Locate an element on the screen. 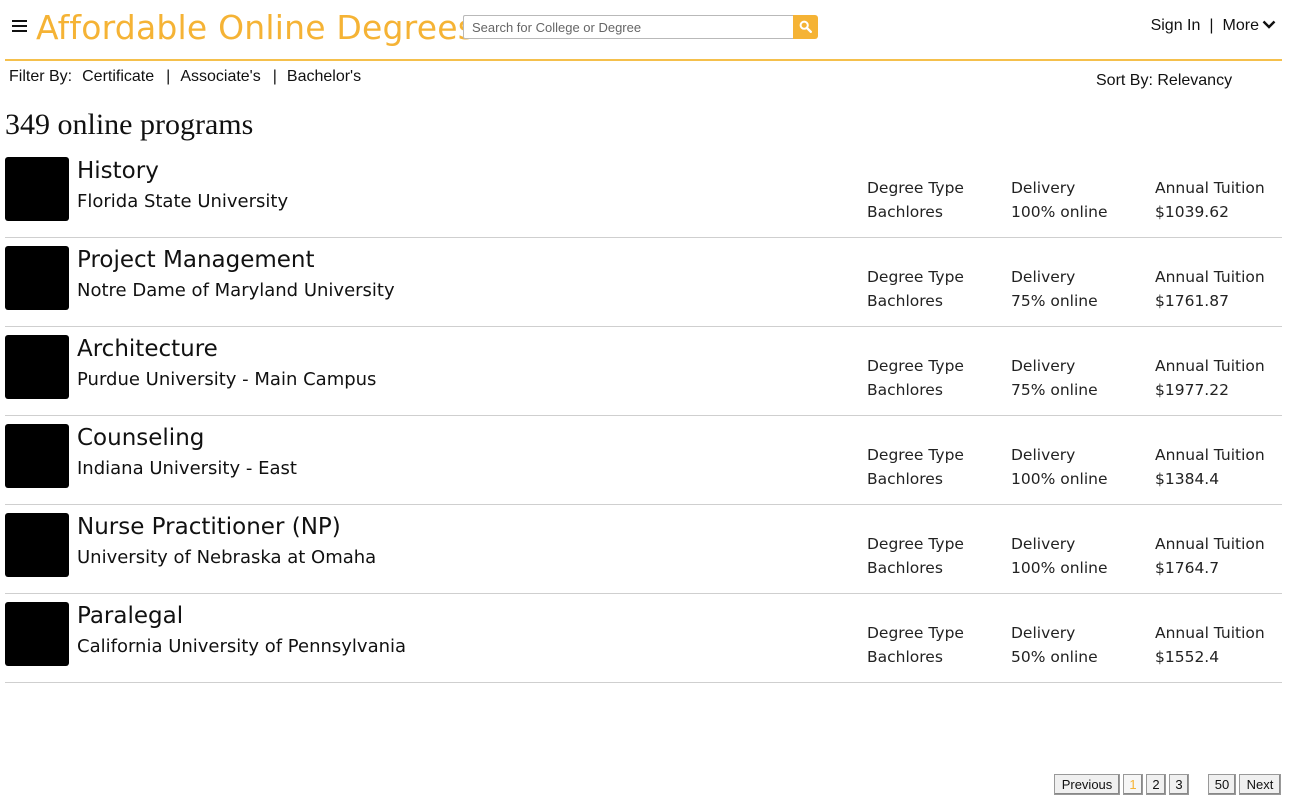 The width and height of the screenshot is (1294, 807). hamburger-menu-icon is located at coordinates (19, 26).